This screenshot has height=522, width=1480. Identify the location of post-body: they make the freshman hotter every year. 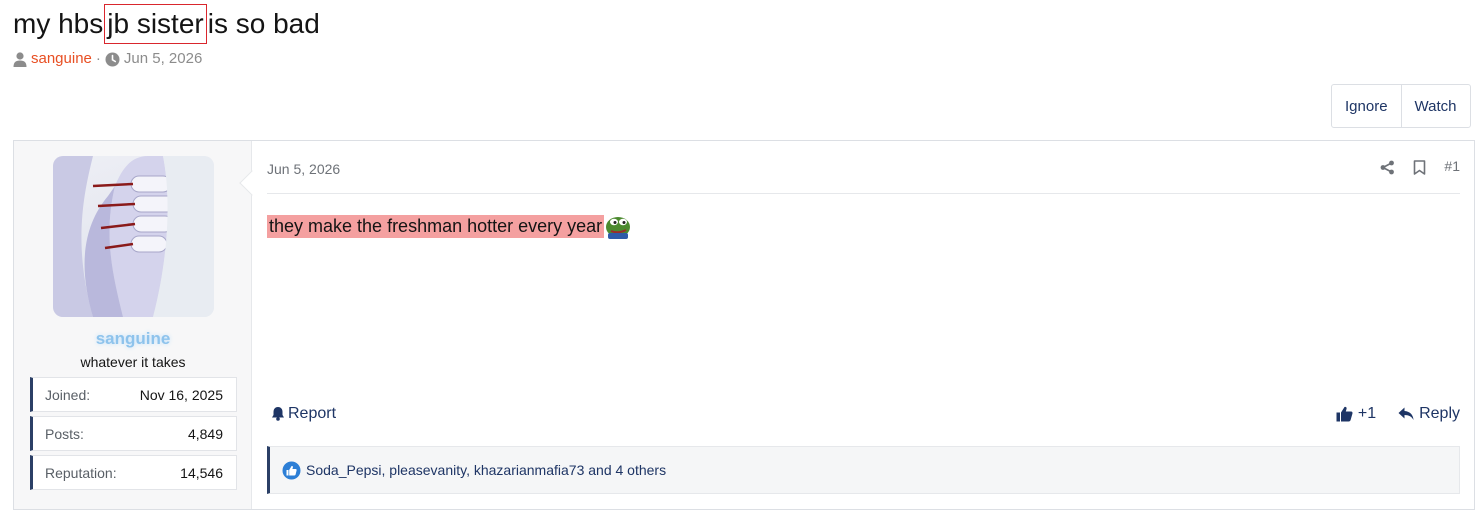
(449, 226).